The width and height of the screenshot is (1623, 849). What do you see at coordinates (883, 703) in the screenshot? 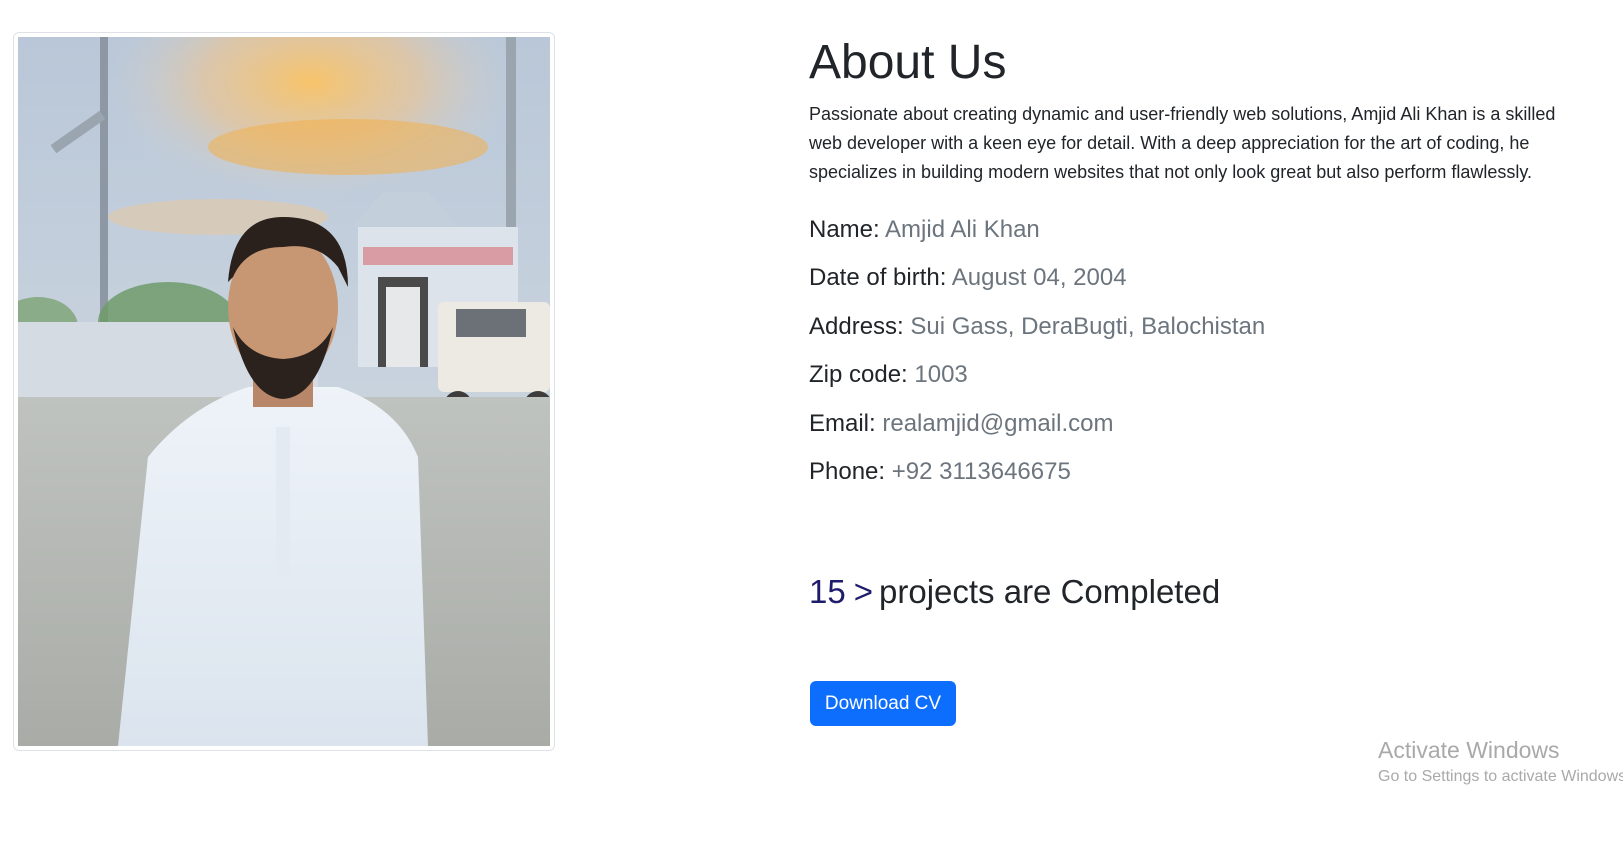
I see `download-cv-button: Download CV` at bounding box center [883, 703].